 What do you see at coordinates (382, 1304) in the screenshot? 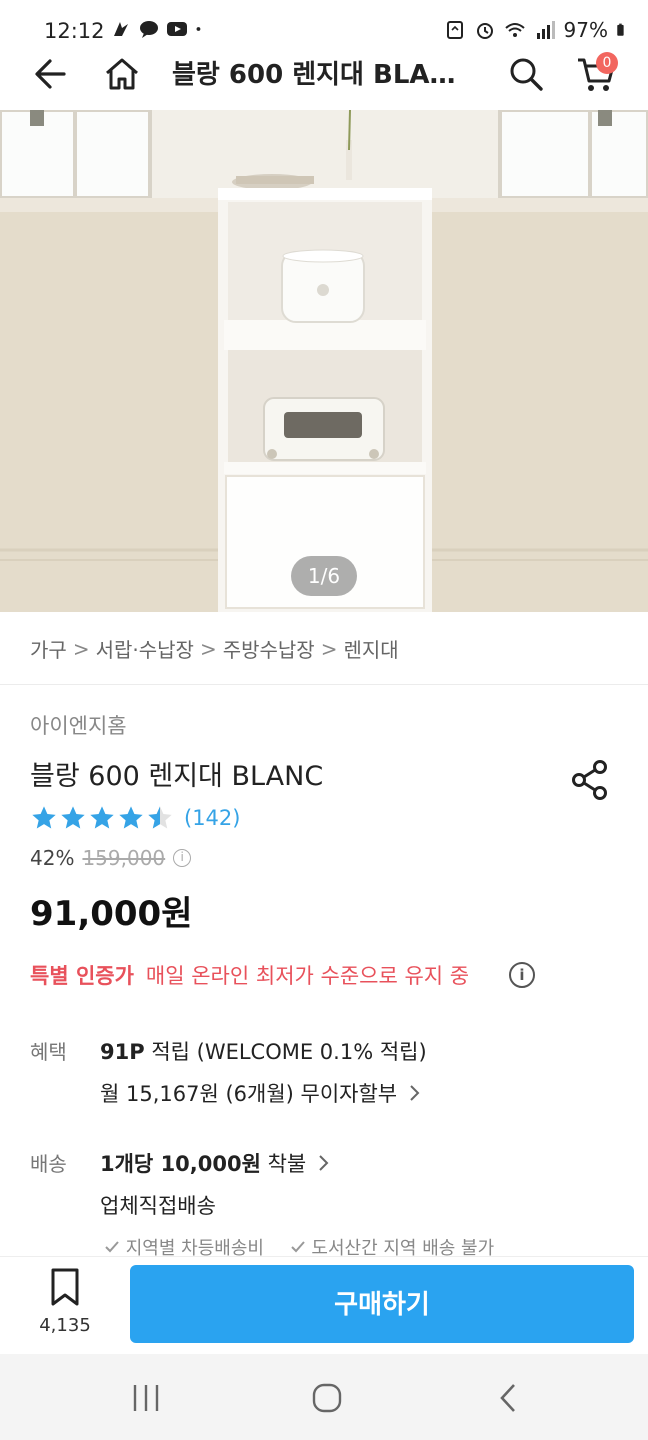
I see `buy-button: 구매하기` at bounding box center [382, 1304].